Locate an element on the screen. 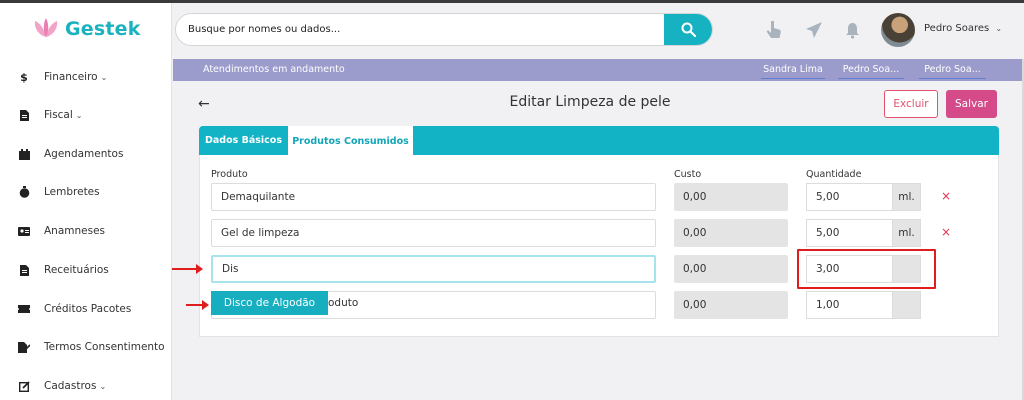 This screenshot has height=400, width=1024. lotus-logo-icon is located at coordinates (46, 27).